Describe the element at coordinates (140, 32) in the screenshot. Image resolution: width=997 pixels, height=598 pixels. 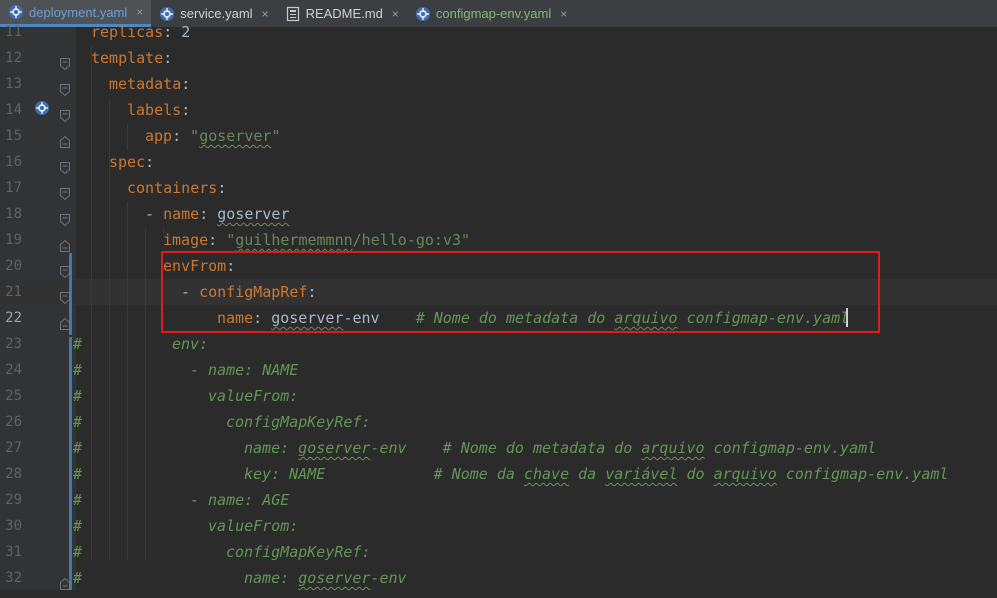
I see `code-text: replicas: 2` at that location.